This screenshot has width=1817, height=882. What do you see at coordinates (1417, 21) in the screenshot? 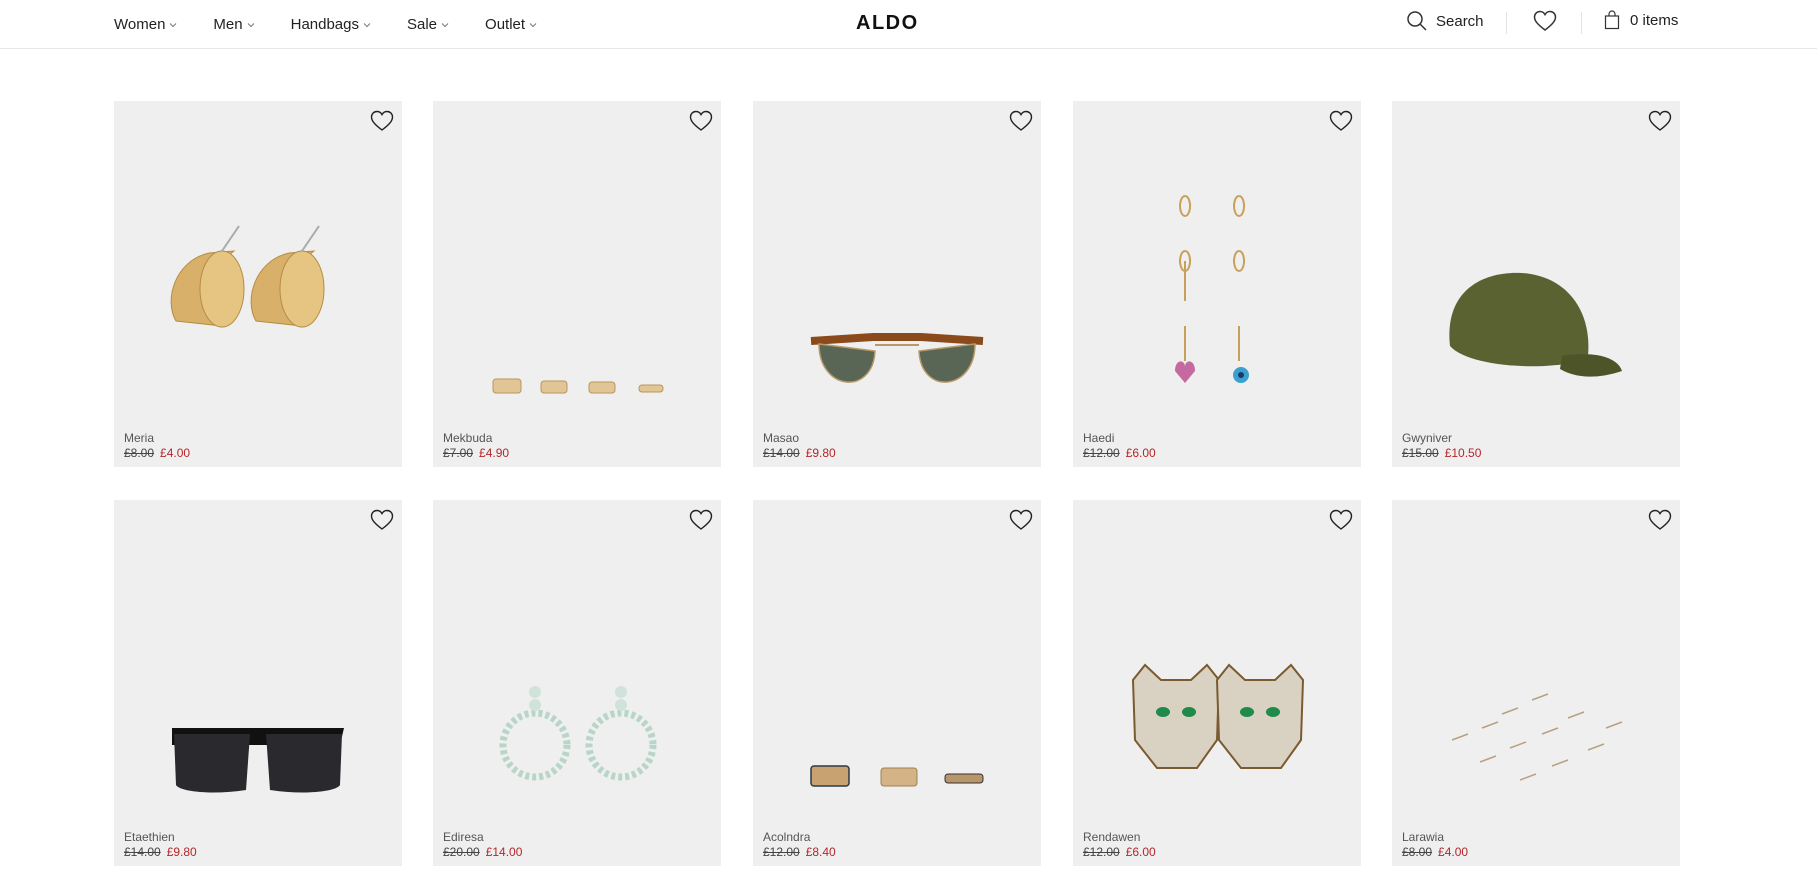
I see `search-icon` at bounding box center [1417, 21].